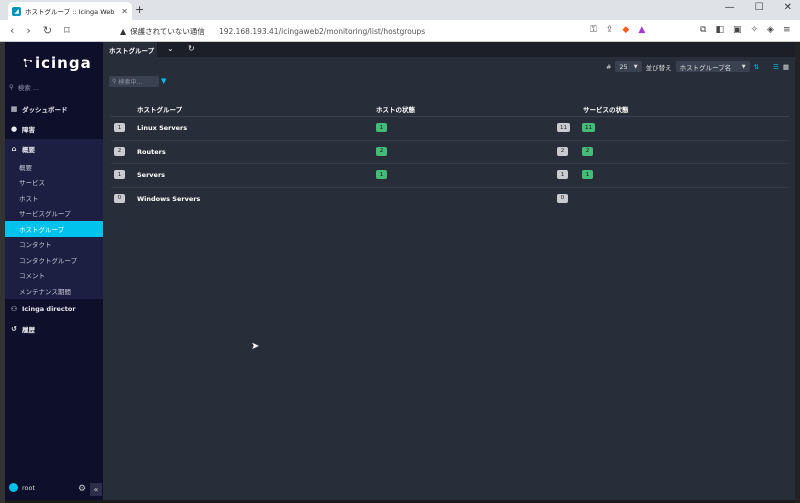 The width and height of the screenshot is (800, 503). What do you see at coordinates (32, 276) in the screenshot?
I see `sidebar-subitem-label: コメント` at bounding box center [32, 276].